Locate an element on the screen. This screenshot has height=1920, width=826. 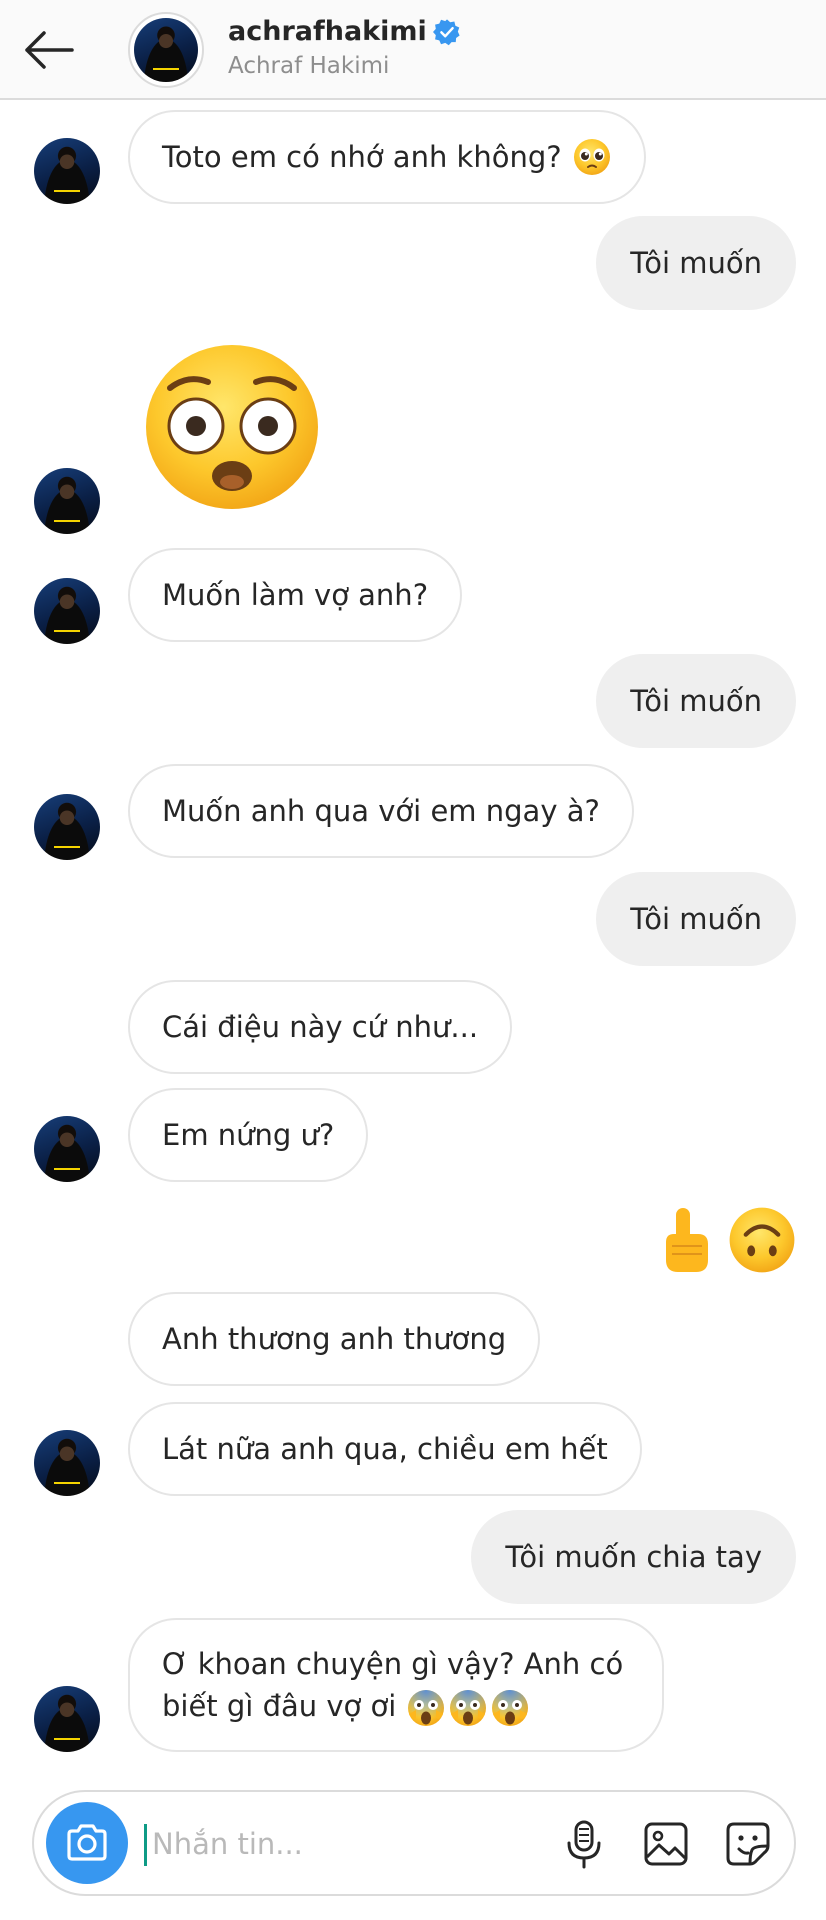
camera-button is located at coordinates (87, 1843).